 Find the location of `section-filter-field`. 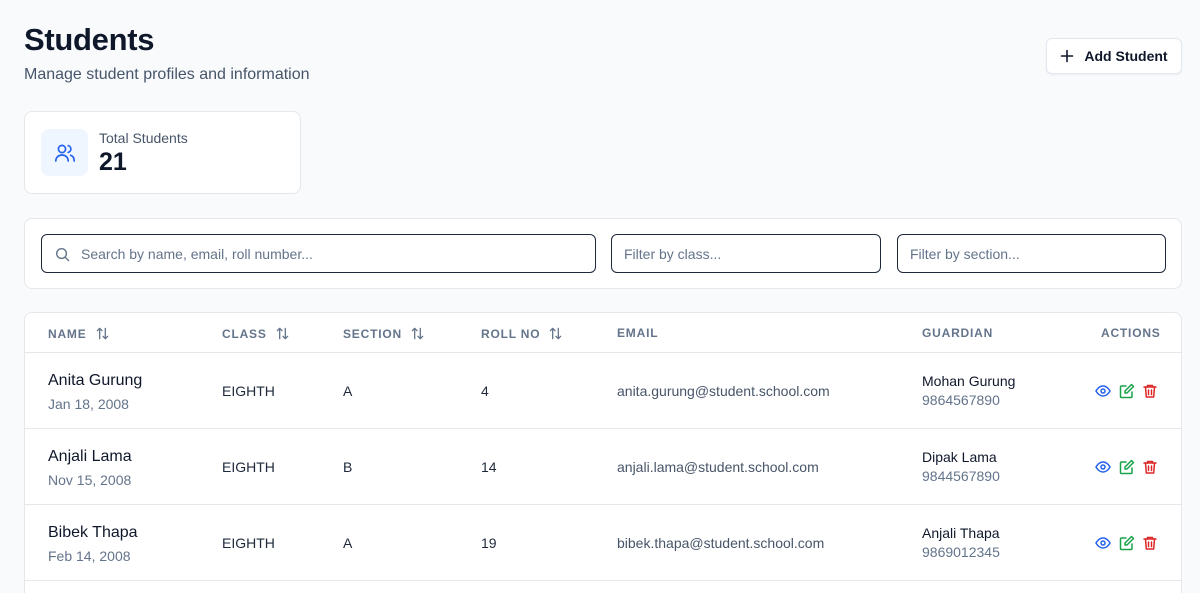

section-filter-field is located at coordinates (1031, 253).